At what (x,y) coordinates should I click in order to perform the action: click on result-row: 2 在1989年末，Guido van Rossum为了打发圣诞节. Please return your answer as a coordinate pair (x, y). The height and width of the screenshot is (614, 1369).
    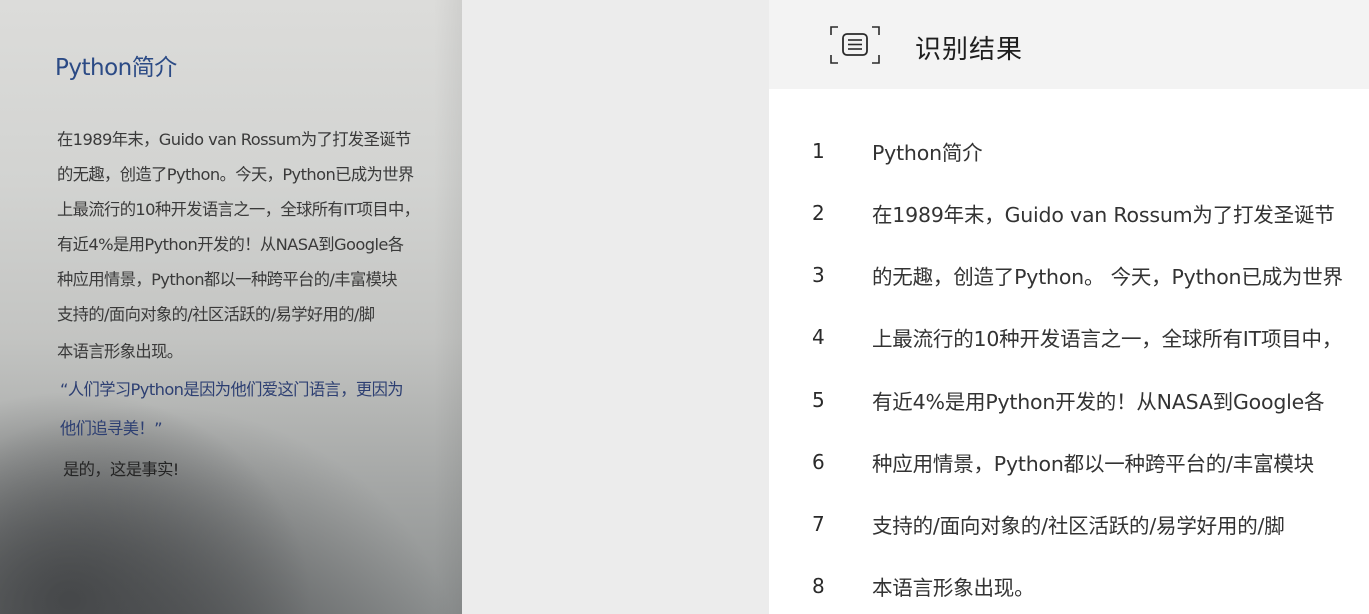
    Looking at the image, I should click on (1069, 213).